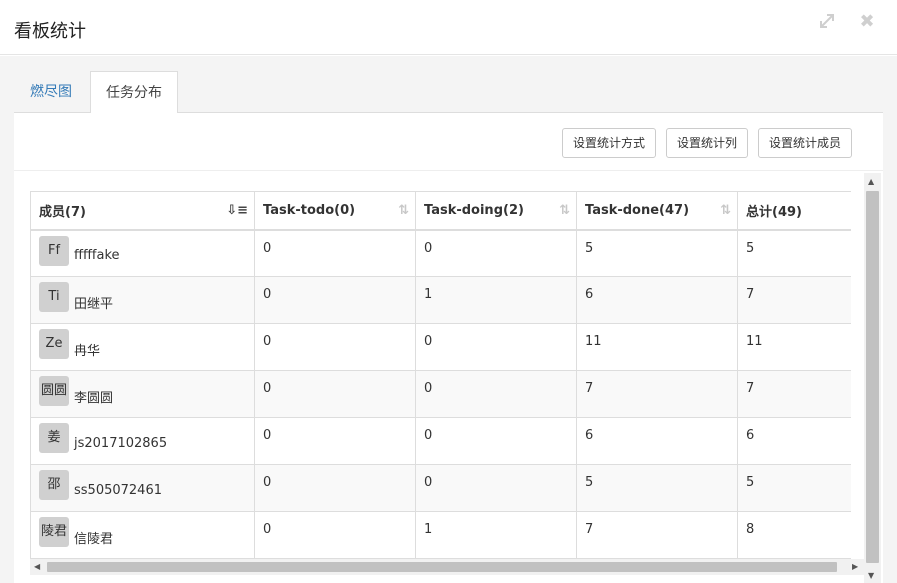 The image size is (897, 583). Describe the element at coordinates (657, 347) in the screenshot. I see `done-cell: 11` at that location.